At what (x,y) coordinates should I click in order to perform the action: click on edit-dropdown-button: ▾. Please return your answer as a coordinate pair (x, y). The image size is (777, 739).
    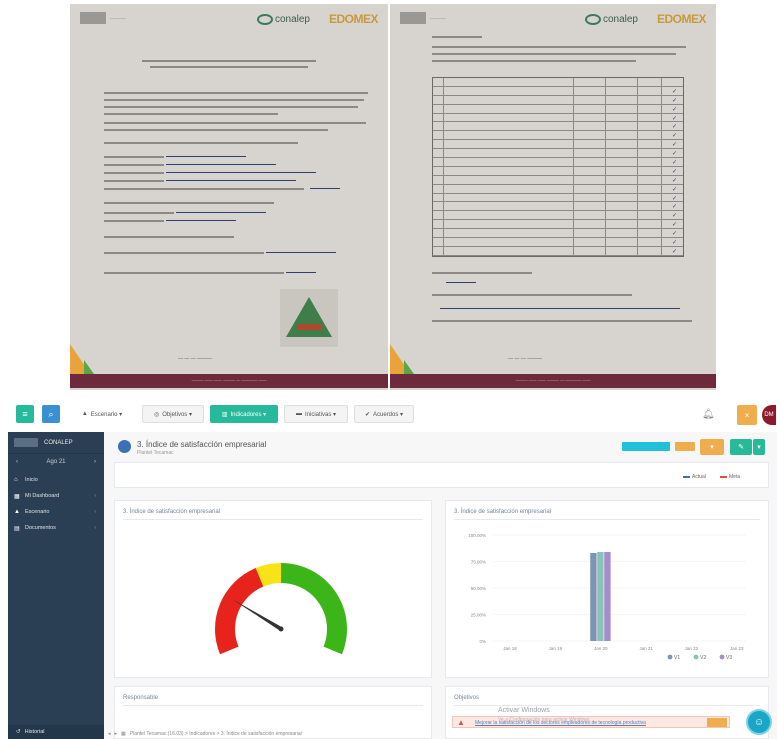
    Looking at the image, I should click on (759, 447).